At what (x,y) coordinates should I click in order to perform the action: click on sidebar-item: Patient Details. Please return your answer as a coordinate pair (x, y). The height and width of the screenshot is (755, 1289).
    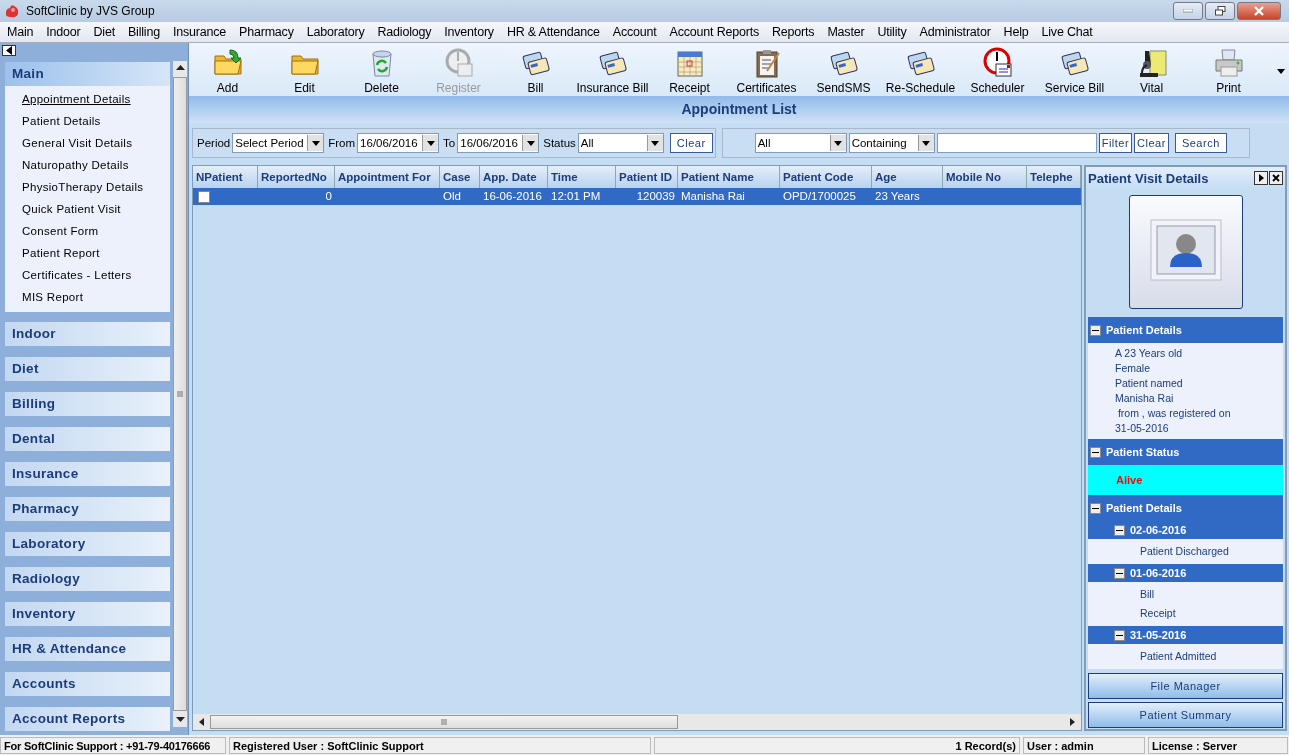
    Looking at the image, I should click on (87, 121).